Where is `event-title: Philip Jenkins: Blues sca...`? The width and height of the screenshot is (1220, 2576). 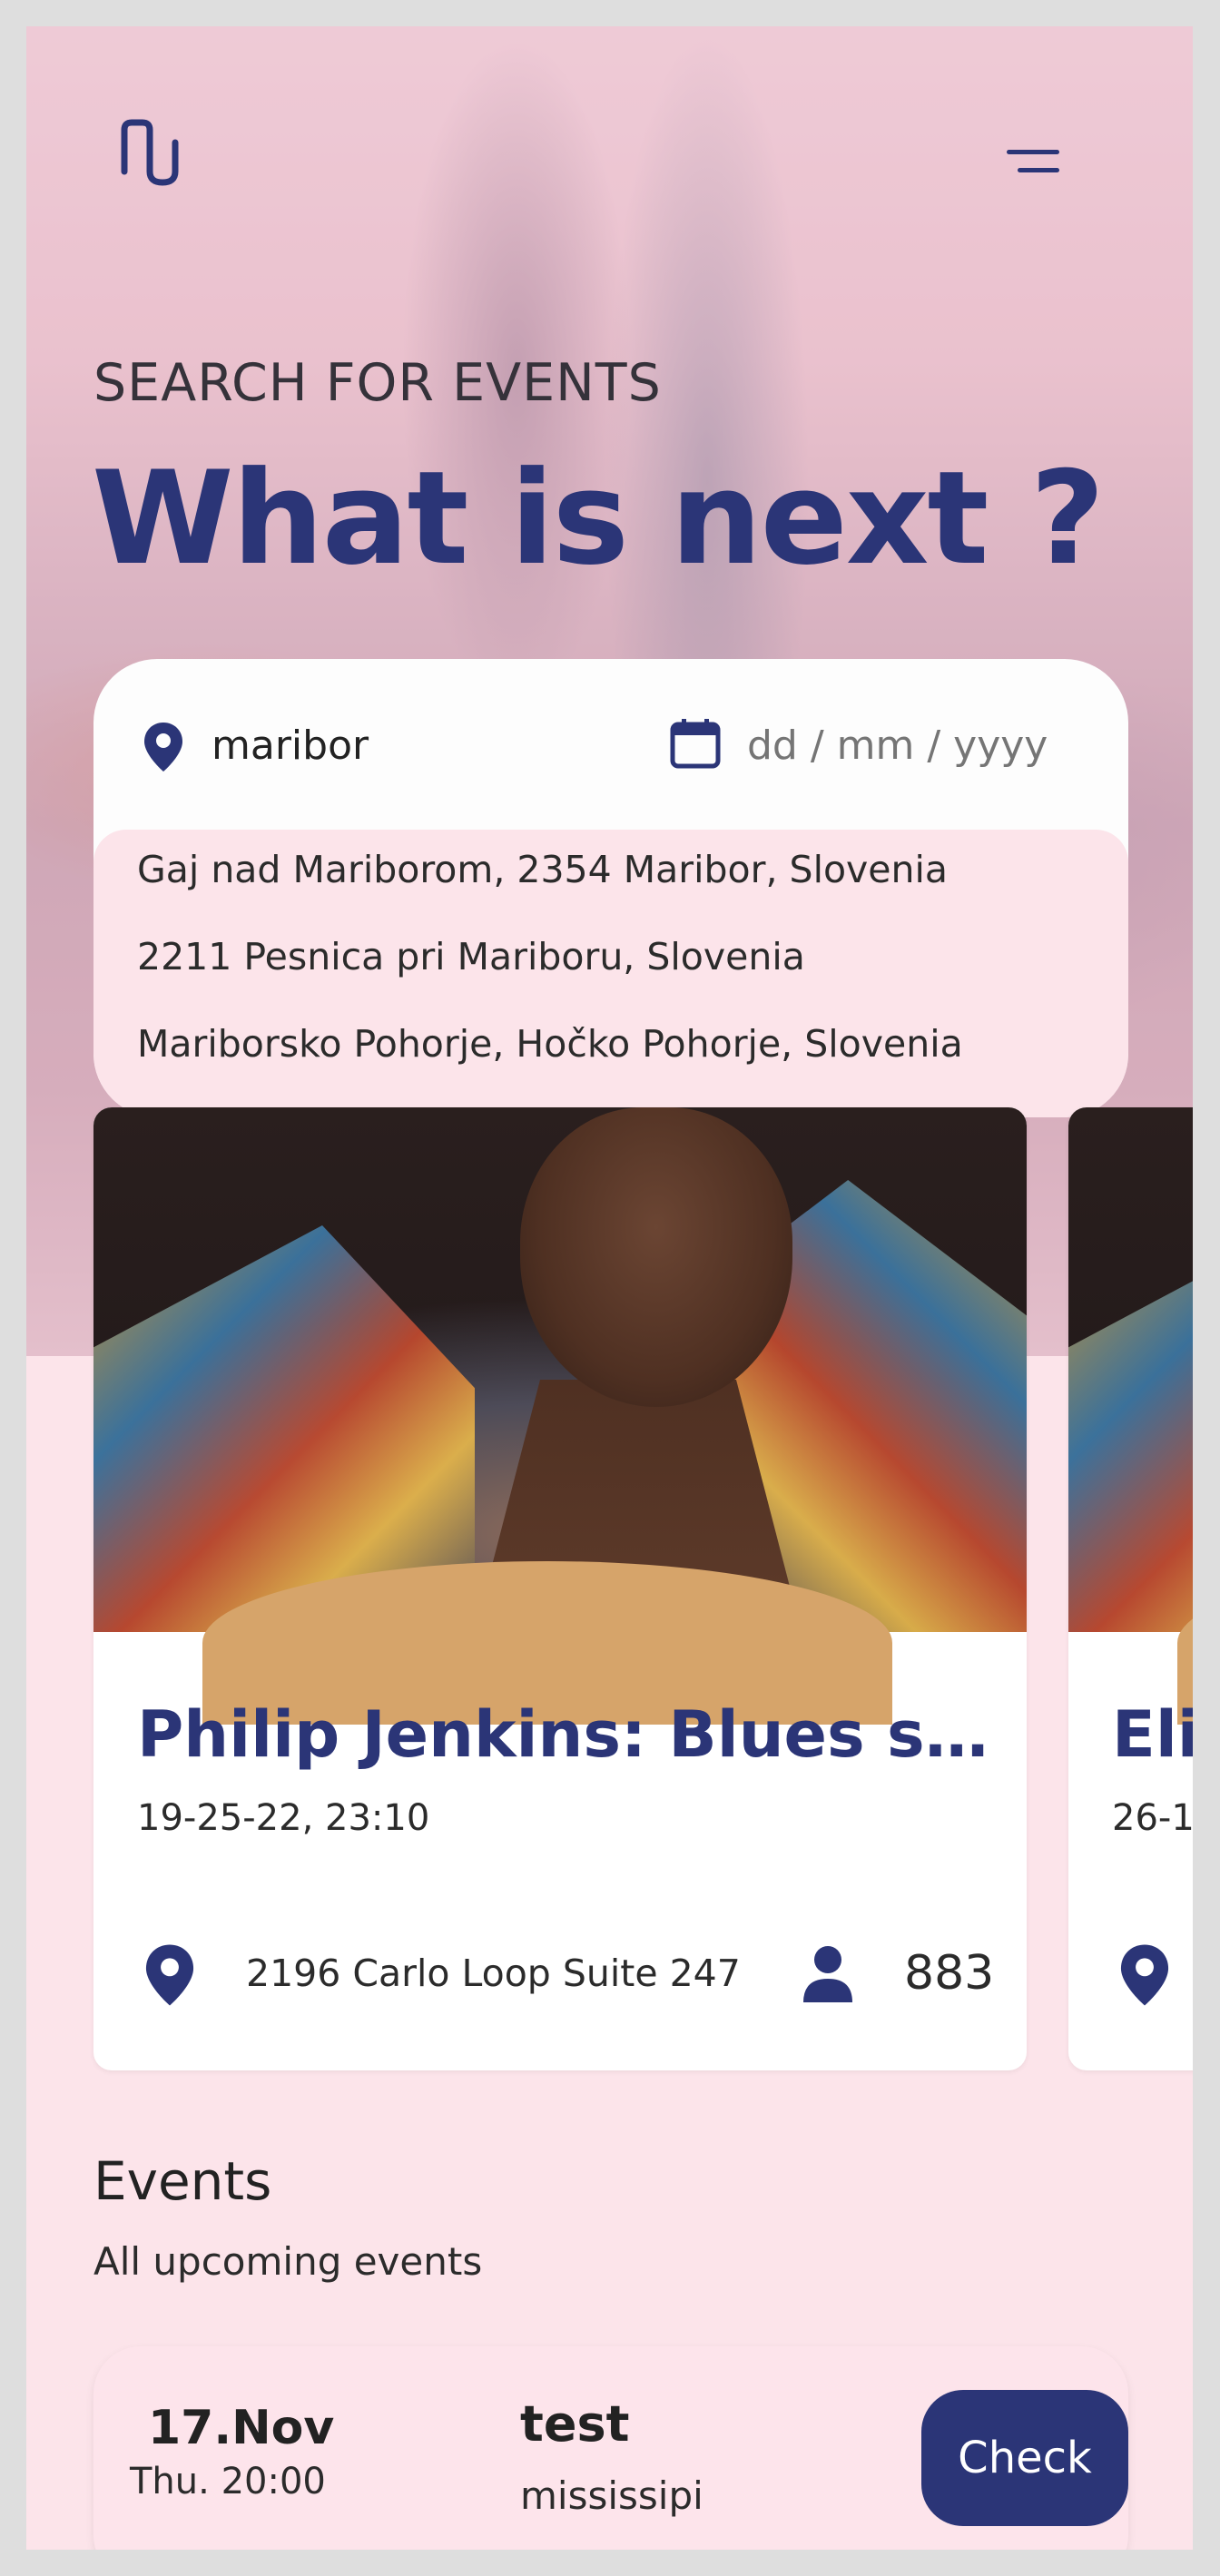
event-title: Philip Jenkins: Blues sca... is located at coordinates (568, 1734).